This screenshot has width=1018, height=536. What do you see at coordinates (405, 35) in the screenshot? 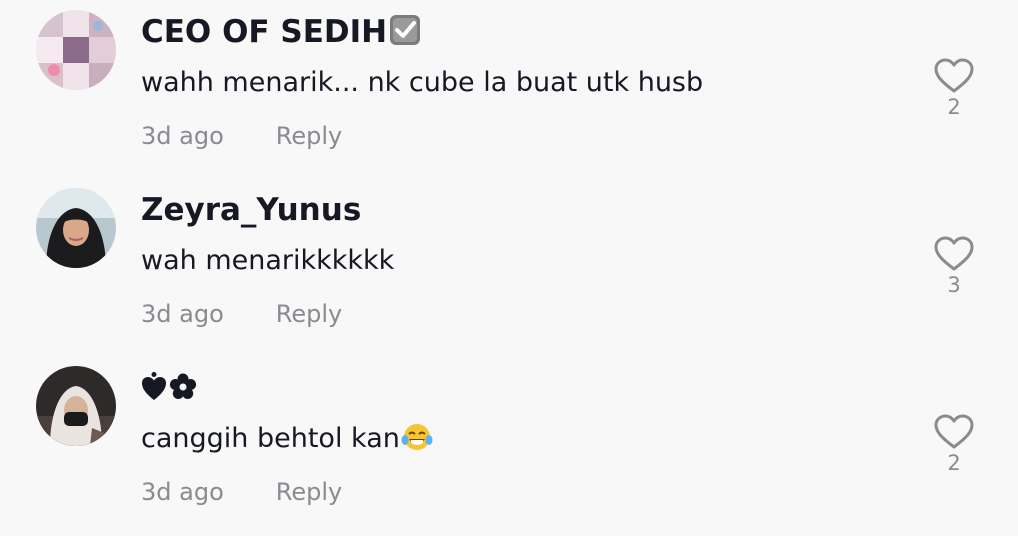
I see `verified-checkbox-icon` at bounding box center [405, 35].